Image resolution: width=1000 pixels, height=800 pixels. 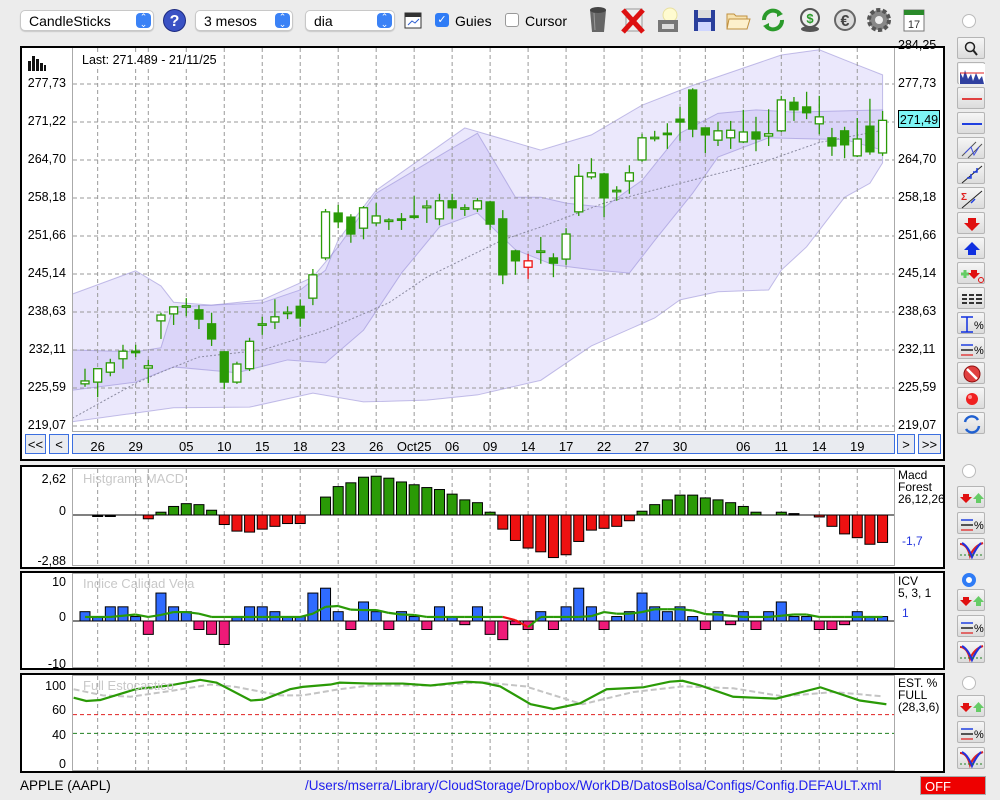 What do you see at coordinates (971, 173) in the screenshot?
I see `trendline-button` at bounding box center [971, 173].